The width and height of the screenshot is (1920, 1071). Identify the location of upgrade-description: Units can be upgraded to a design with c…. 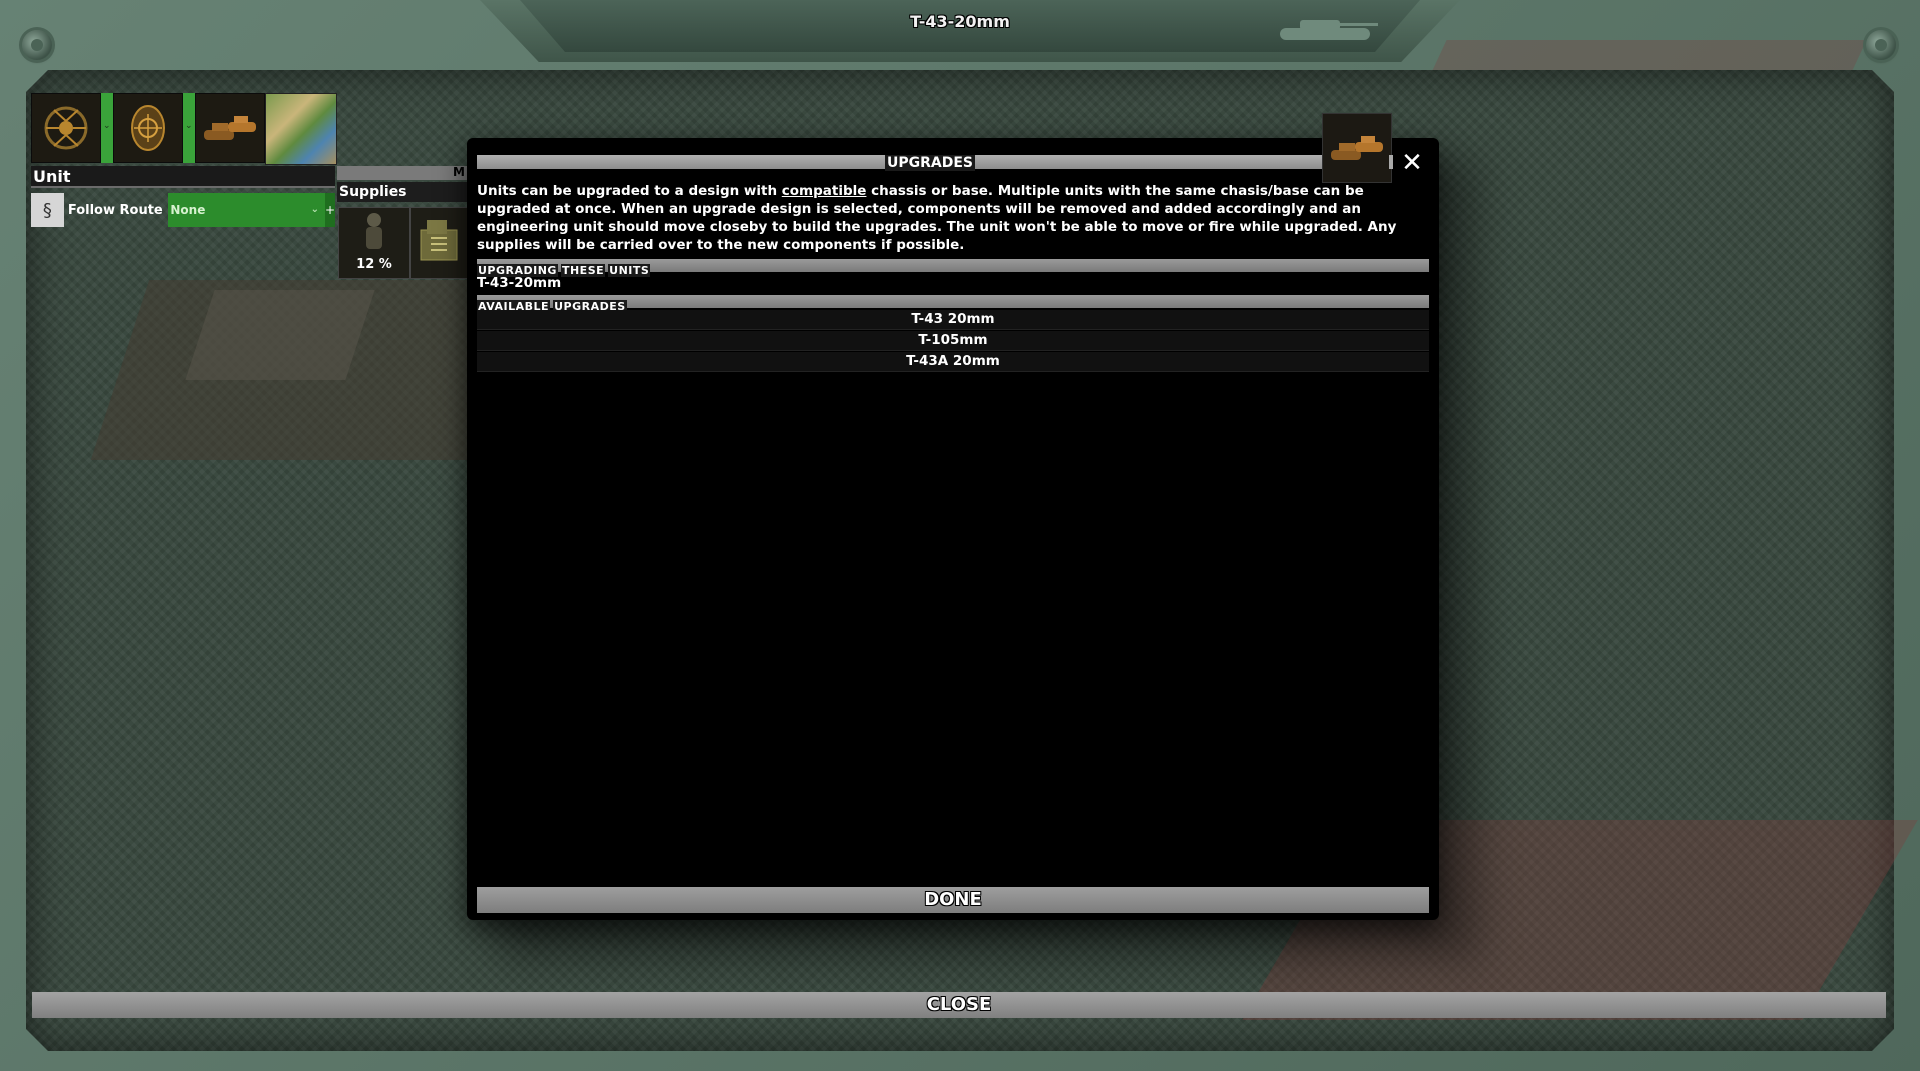
(952, 218).